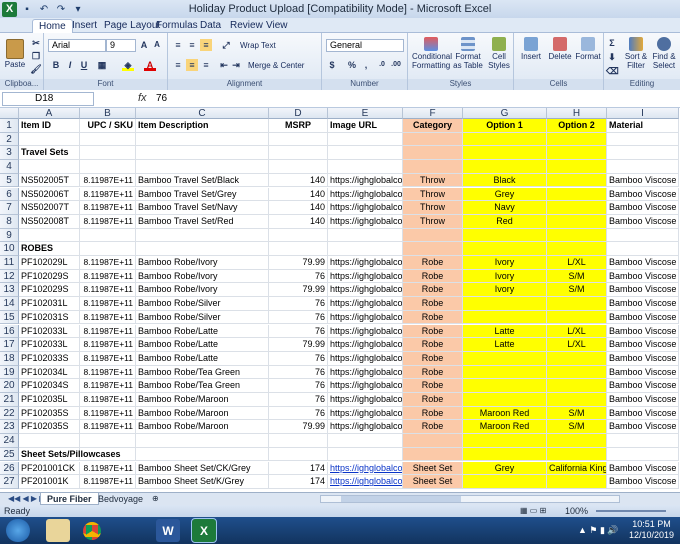 This screenshot has height=544, width=680. What do you see at coordinates (433, 208) in the screenshot?
I see `cell-F7: Throw` at bounding box center [433, 208].